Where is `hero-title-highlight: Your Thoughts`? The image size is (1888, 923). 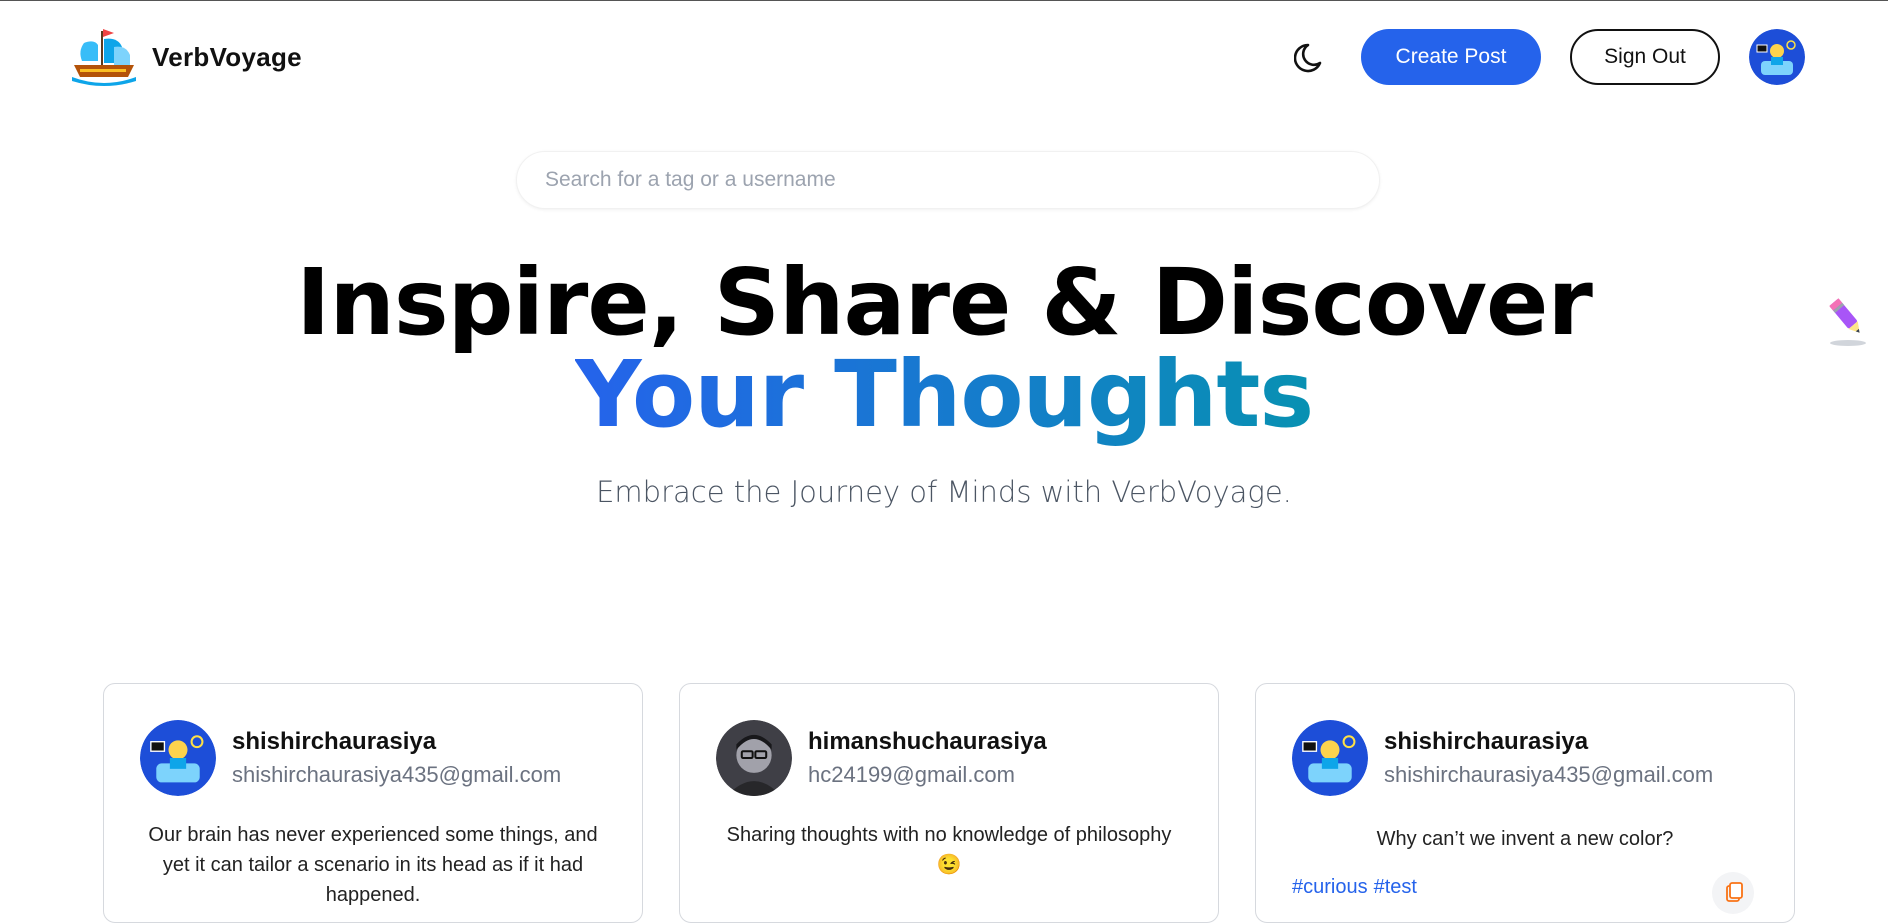 hero-title-highlight: Your Thoughts is located at coordinates (944, 395).